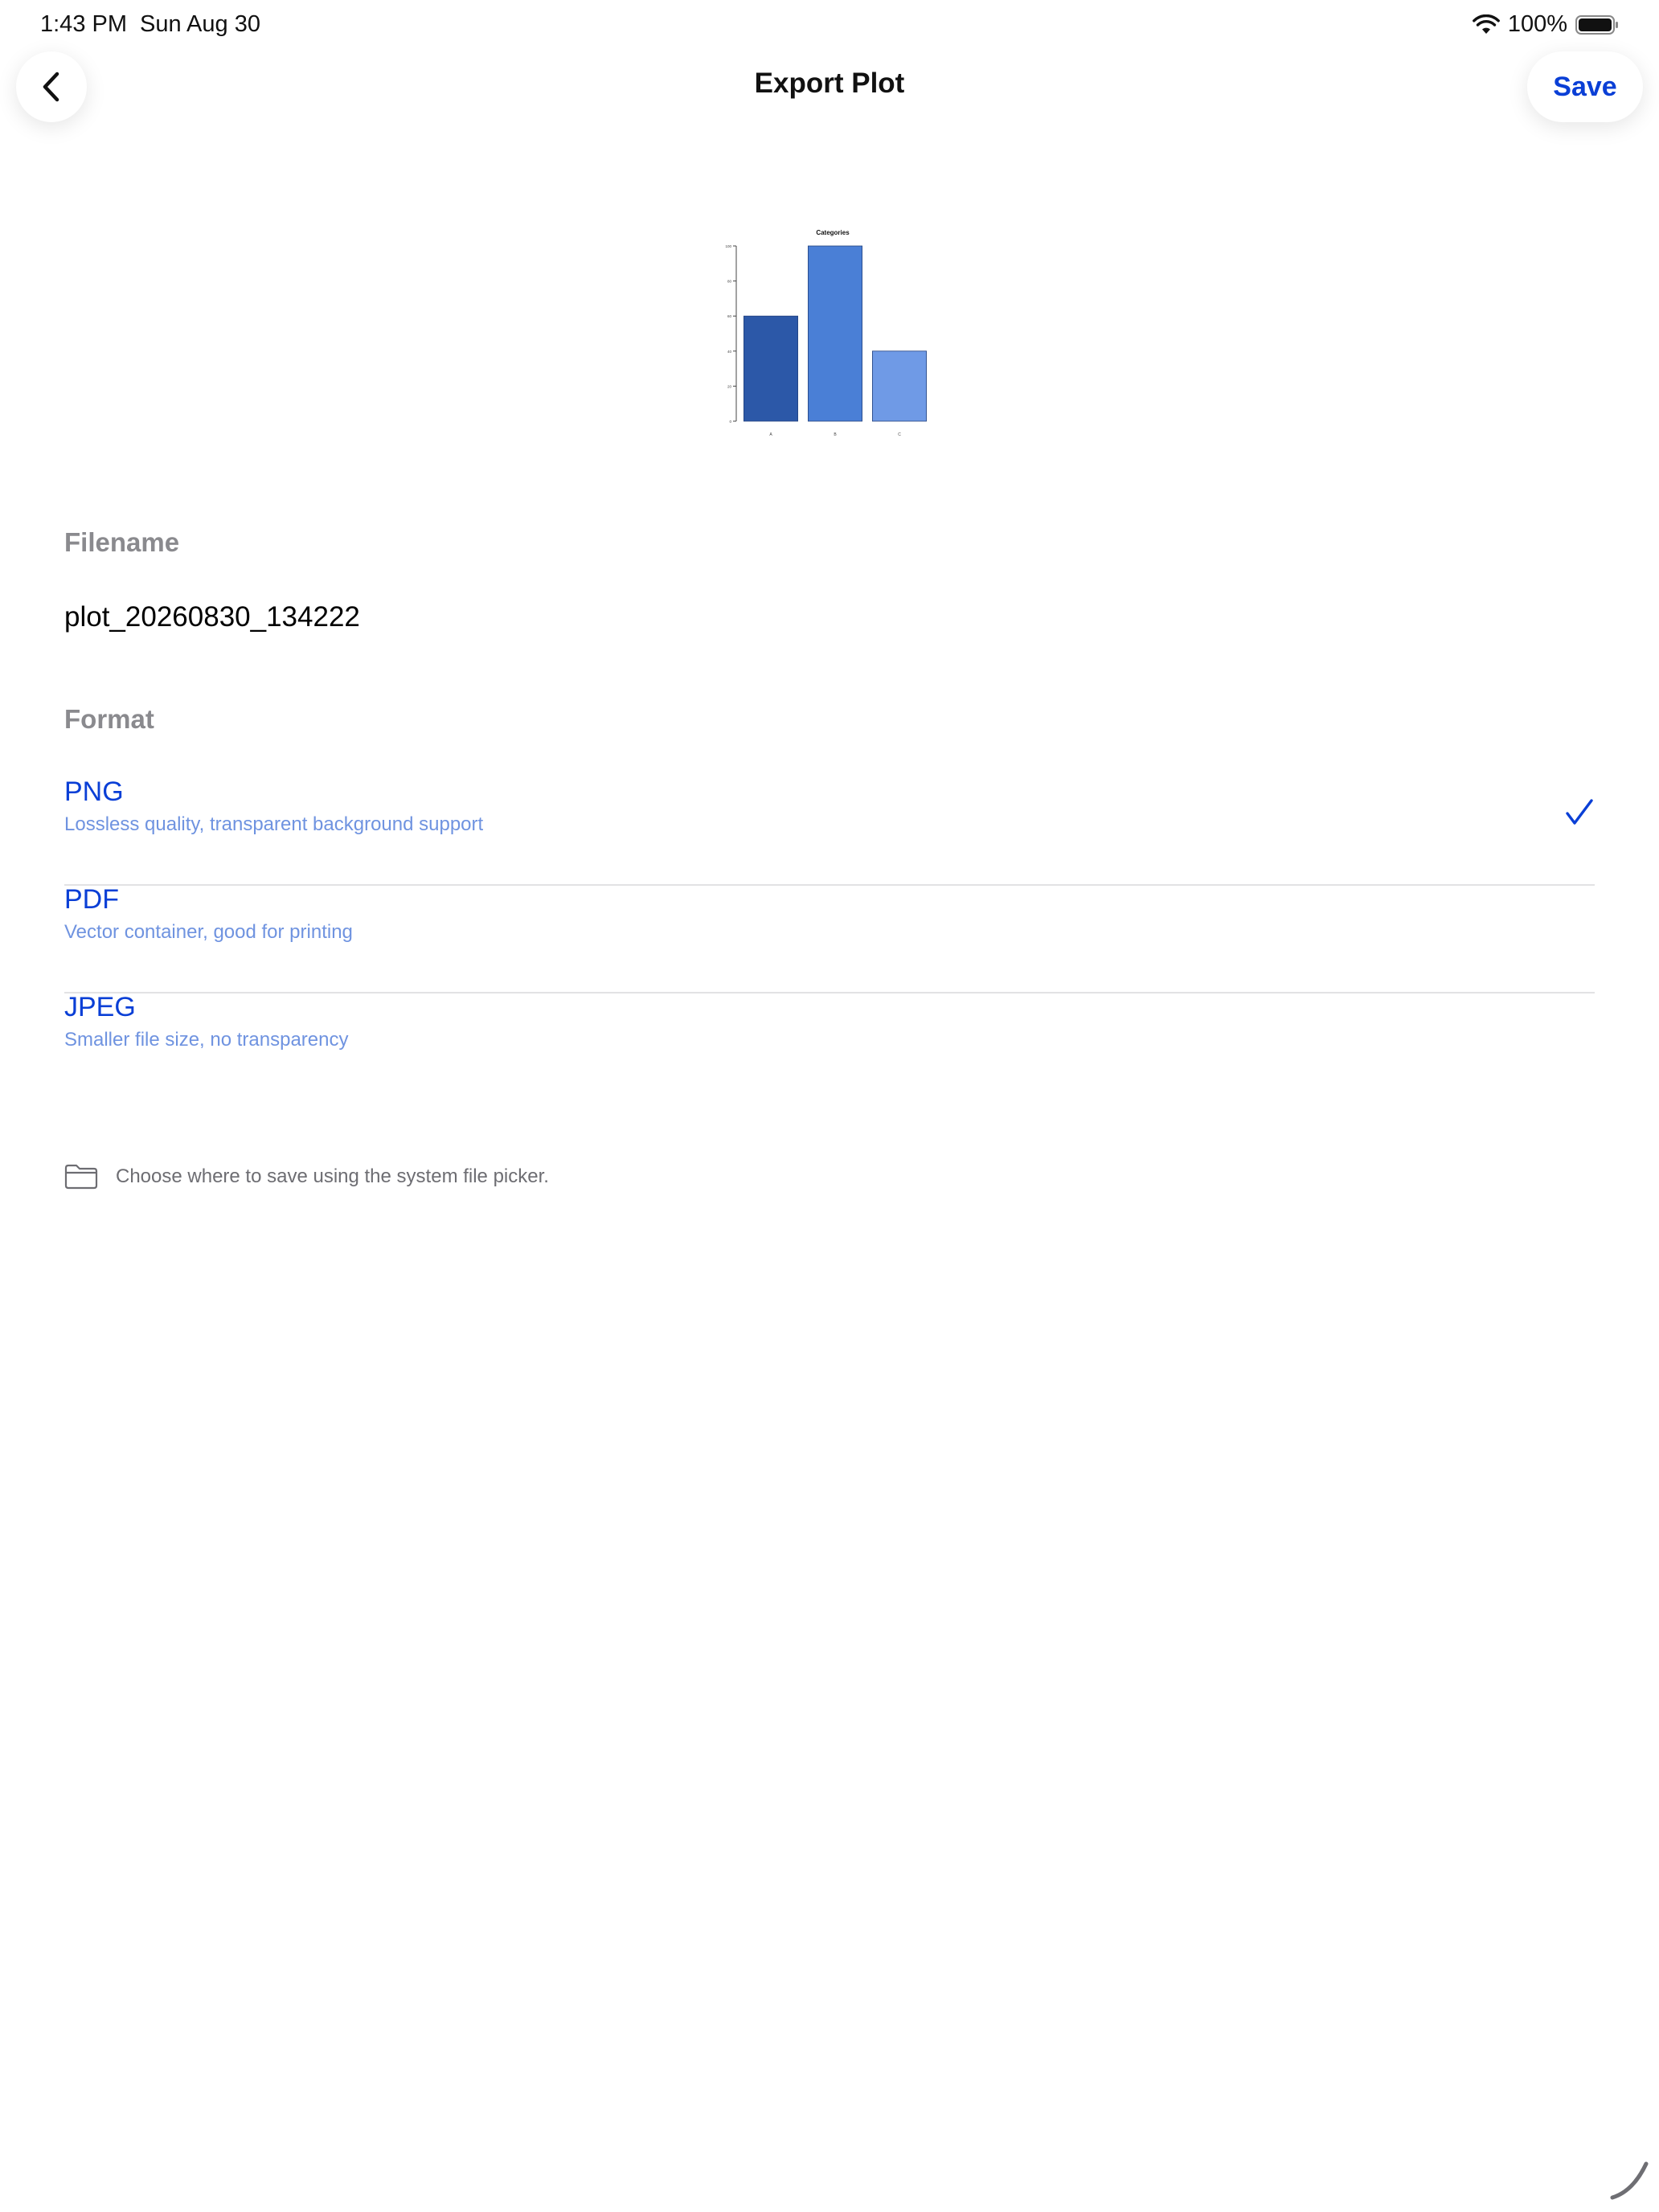 The width and height of the screenshot is (1659, 2212). What do you see at coordinates (728, 246) in the screenshot?
I see `chart-y-tick-label: 100` at bounding box center [728, 246].